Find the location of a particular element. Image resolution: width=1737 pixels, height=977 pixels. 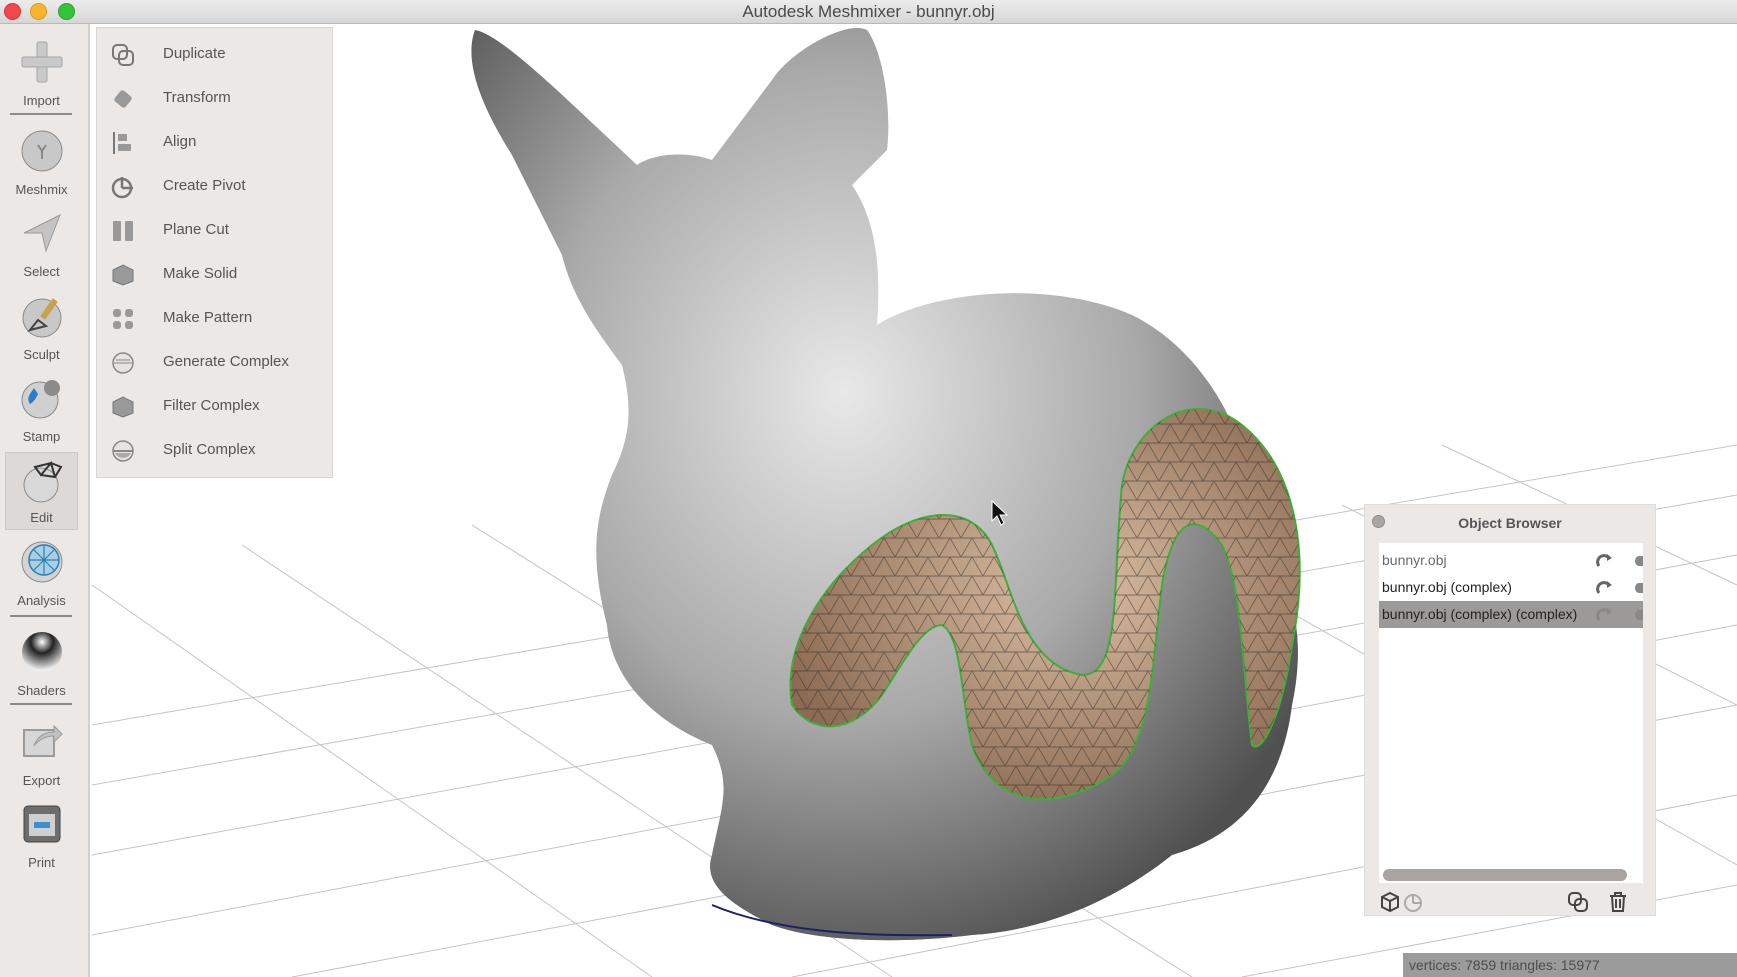

object-row: bunnyr.obj (complex) is located at coordinates (1511, 587).